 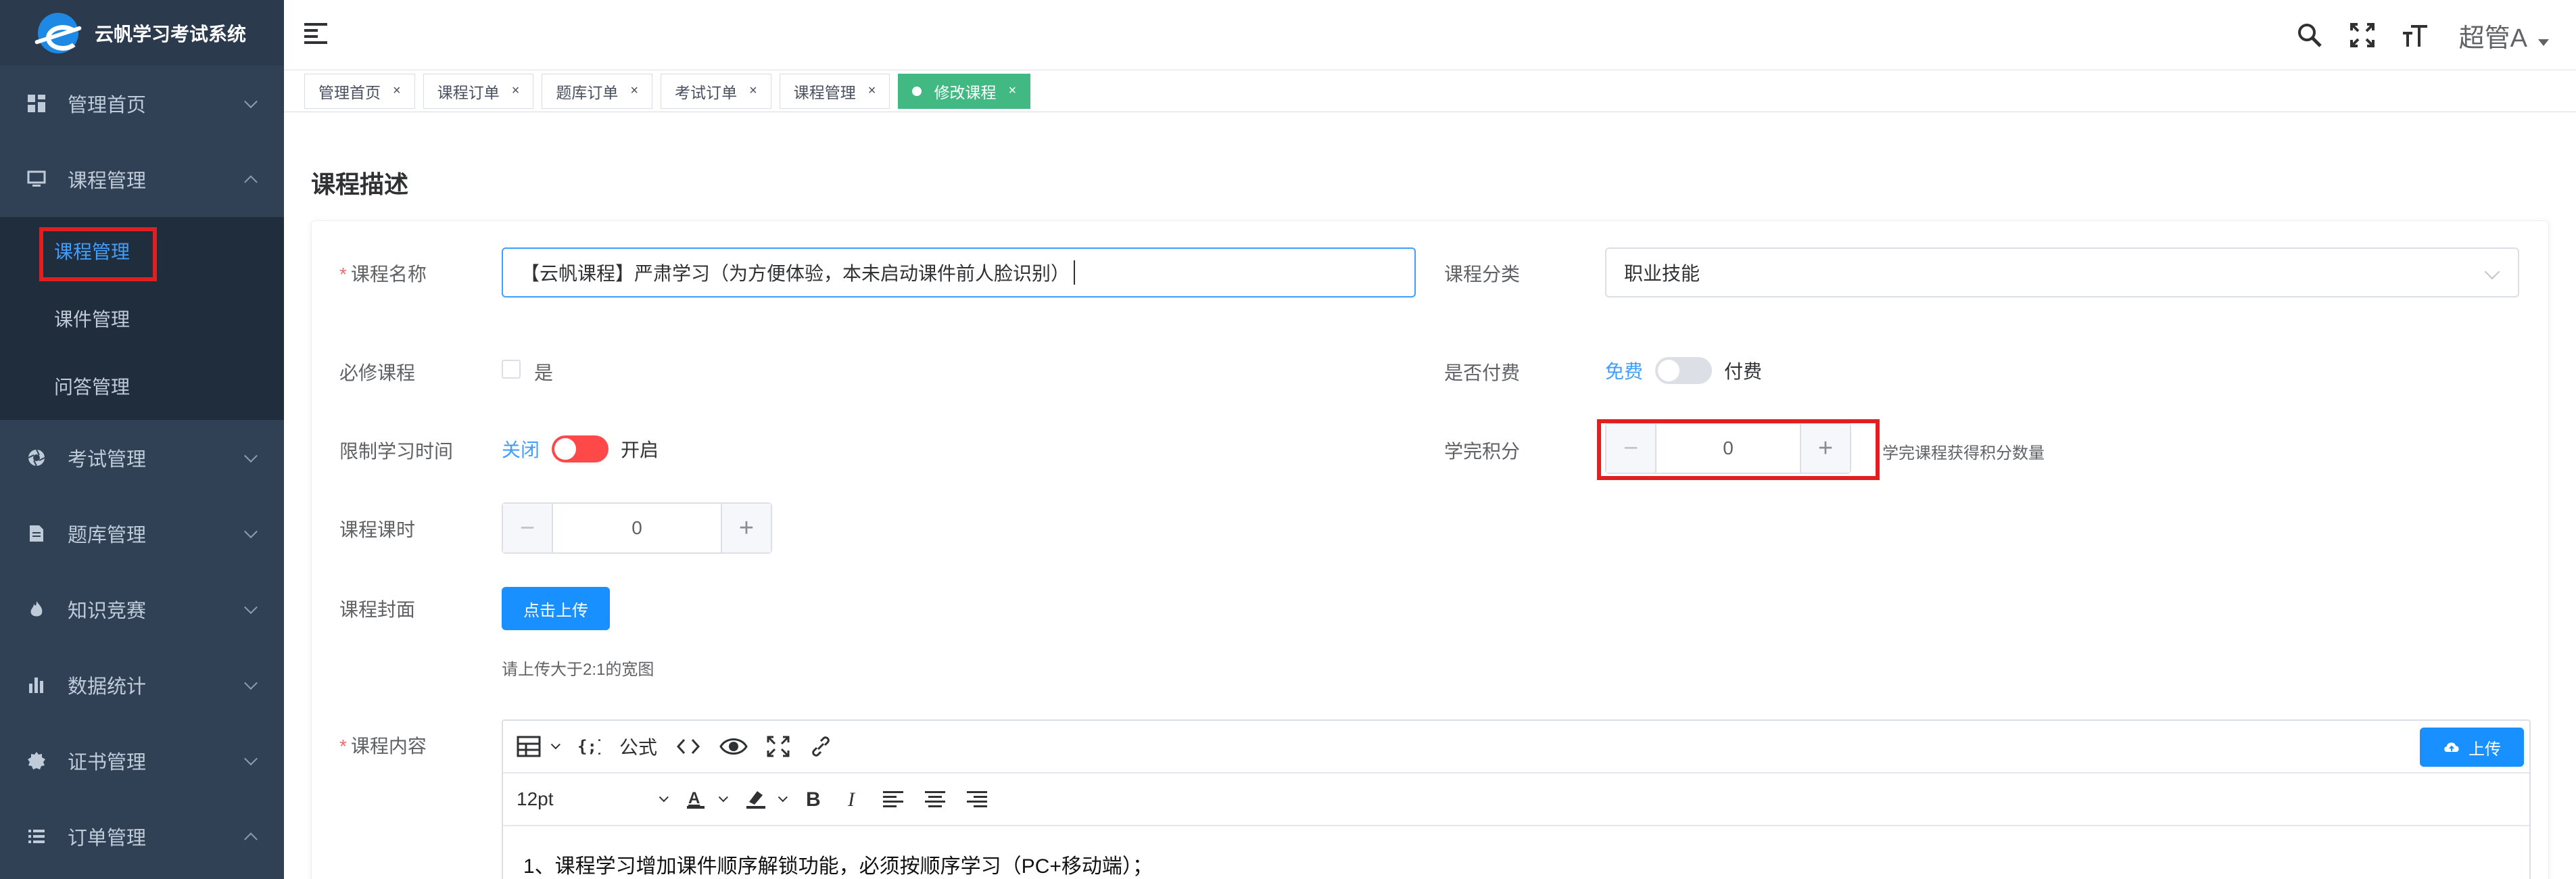 I want to click on course-name-label: * 课程名称, so click(x=383, y=274).